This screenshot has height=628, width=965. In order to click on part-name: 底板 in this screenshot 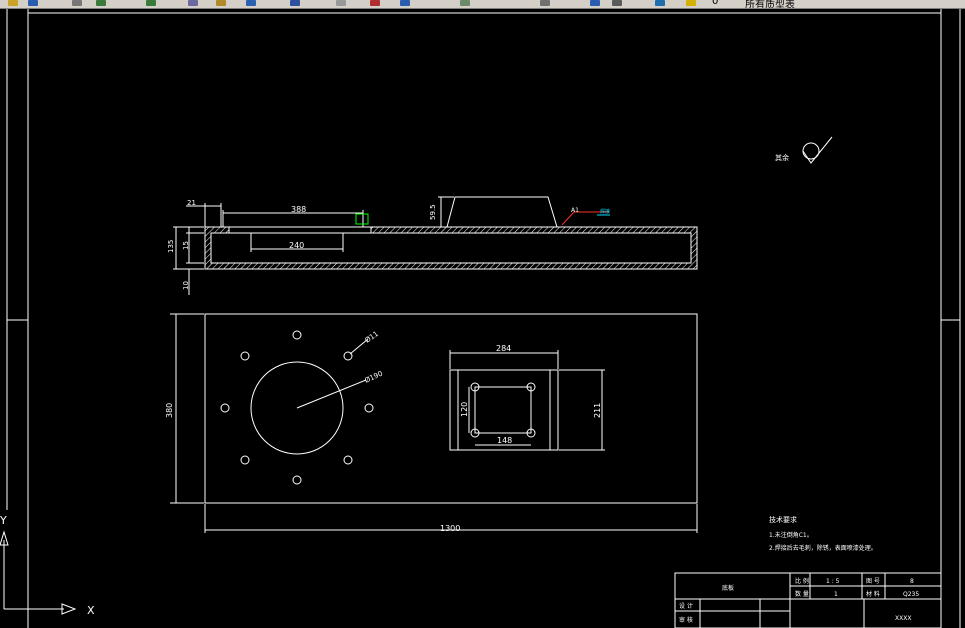, I will do `click(728, 588)`.